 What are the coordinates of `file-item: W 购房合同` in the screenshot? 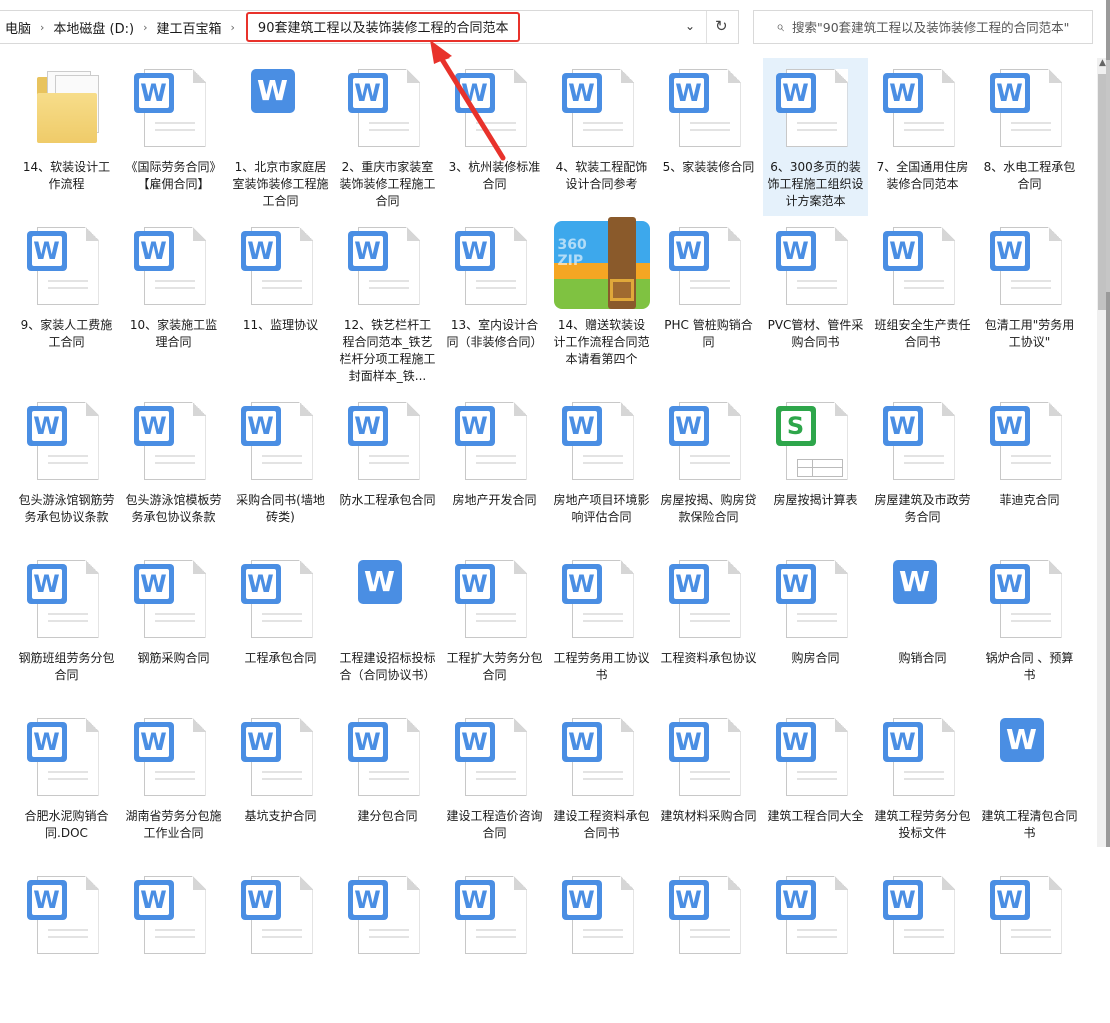 It's located at (815, 628).